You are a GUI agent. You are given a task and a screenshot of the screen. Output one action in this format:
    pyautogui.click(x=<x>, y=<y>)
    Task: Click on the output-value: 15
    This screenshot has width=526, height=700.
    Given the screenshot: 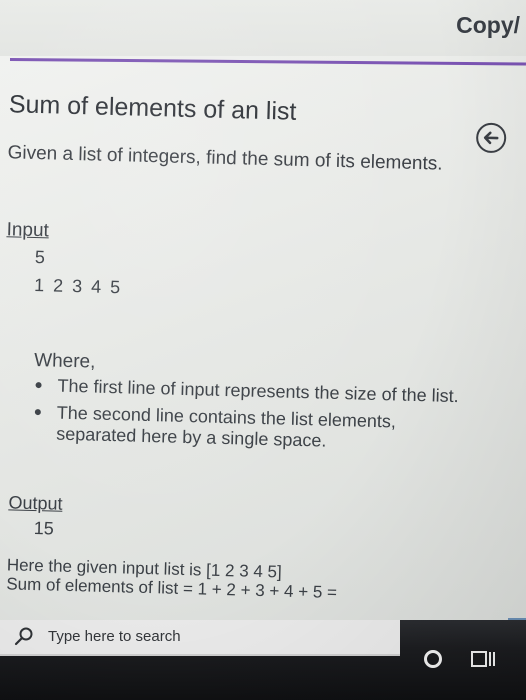 What is the action you would take?
    pyautogui.click(x=44, y=528)
    